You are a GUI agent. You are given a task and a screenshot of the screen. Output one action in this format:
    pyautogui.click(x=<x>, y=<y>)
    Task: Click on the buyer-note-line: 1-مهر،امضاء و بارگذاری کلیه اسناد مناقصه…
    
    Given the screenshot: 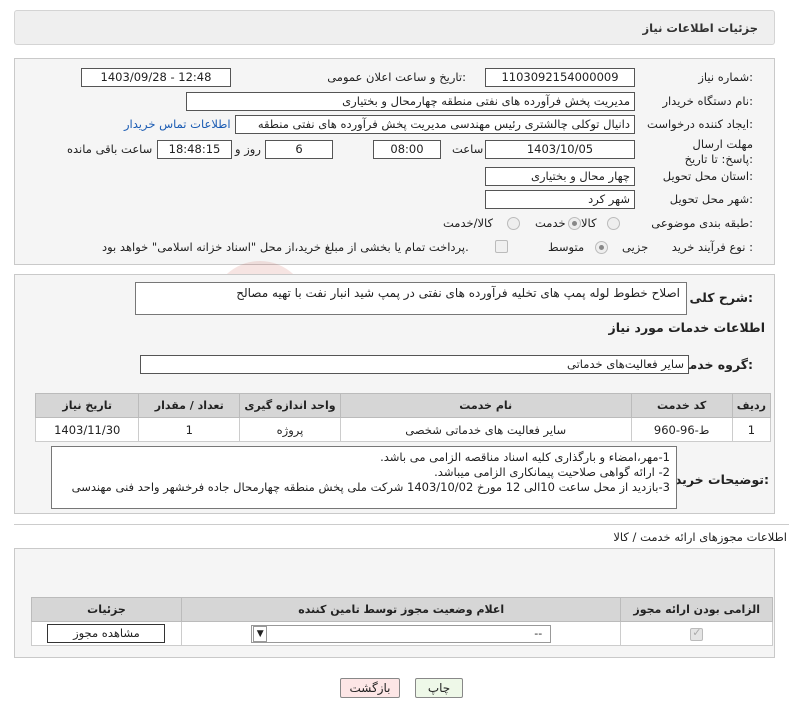 What is the action you would take?
    pyautogui.click(x=525, y=457)
    